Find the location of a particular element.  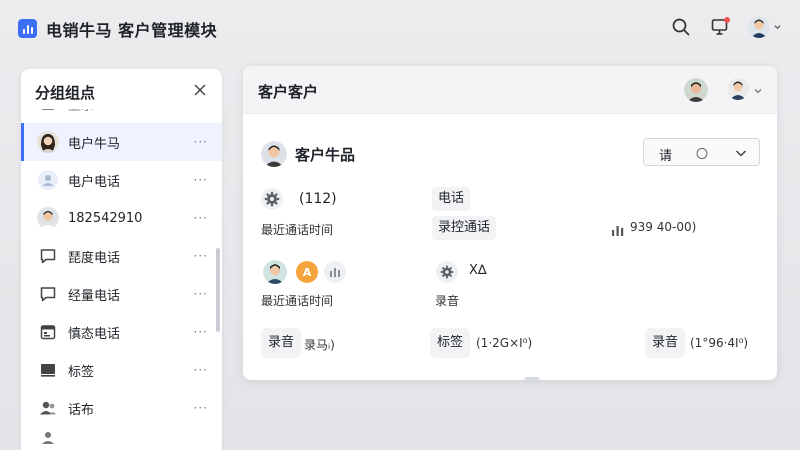

search-icon is located at coordinates (681, 27).